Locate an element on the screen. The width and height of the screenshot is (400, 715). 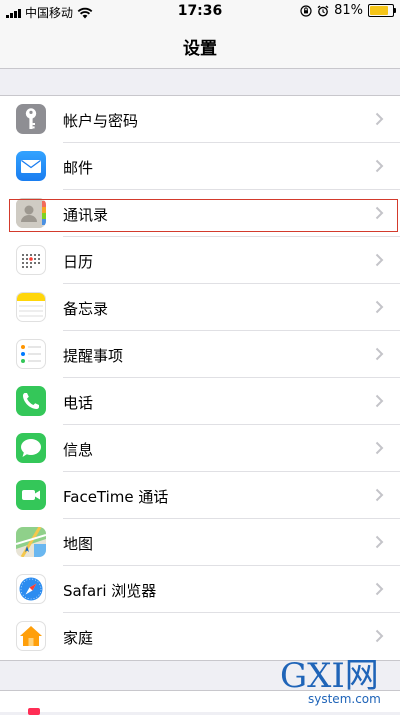
calendar-icon is located at coordinates (31, 260).